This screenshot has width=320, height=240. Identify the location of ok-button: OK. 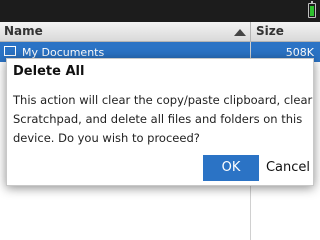
(231, 168).